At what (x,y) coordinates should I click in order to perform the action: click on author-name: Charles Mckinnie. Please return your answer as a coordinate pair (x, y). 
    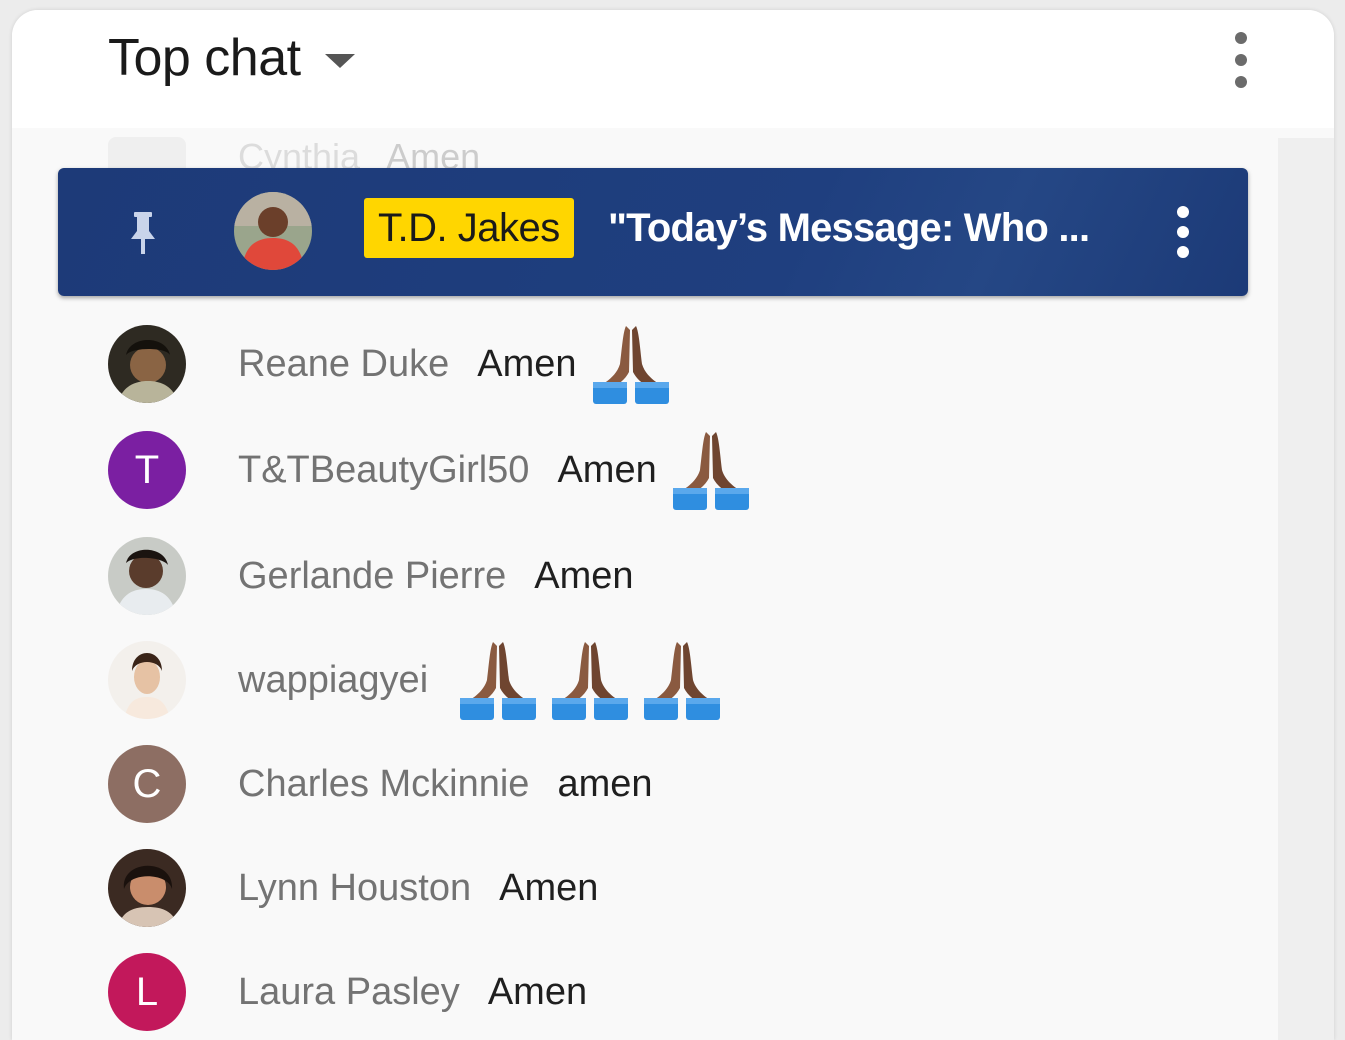
    Looking at the image, I should click on (383, 784).